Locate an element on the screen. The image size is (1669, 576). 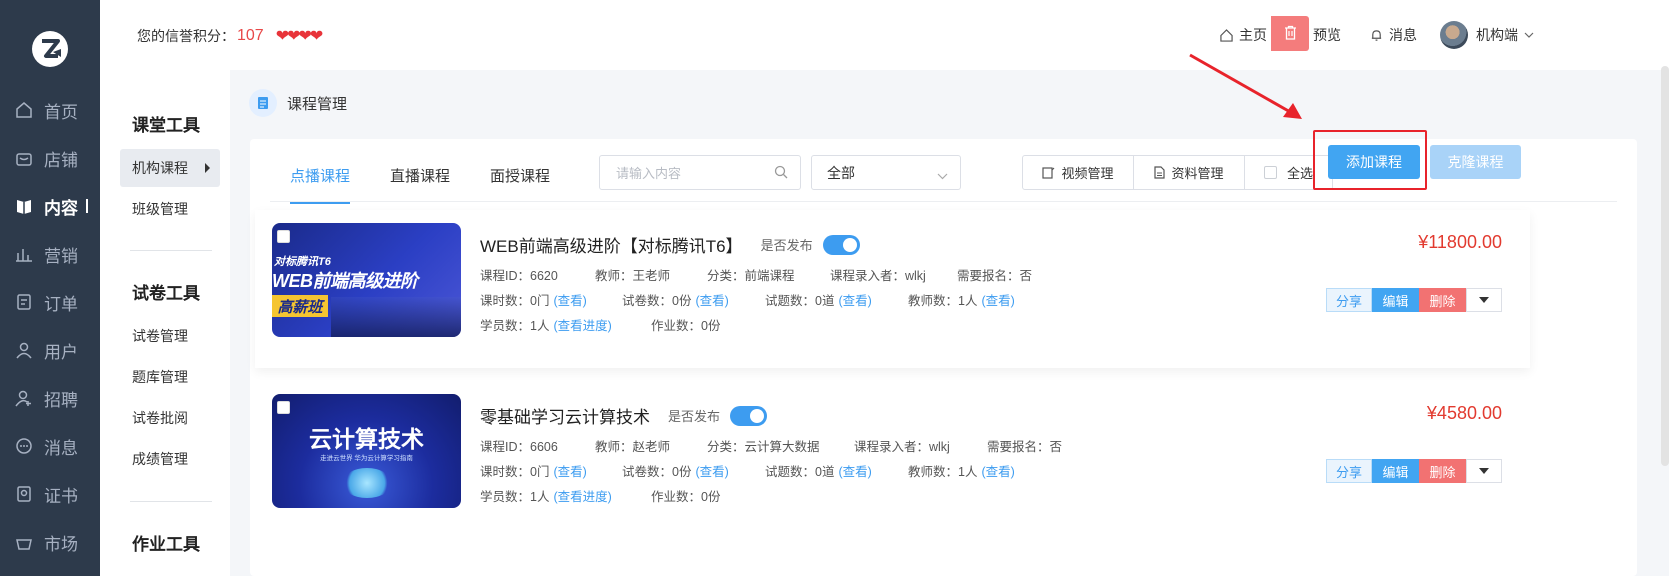
order-icon is located at coordinates (24, 302).